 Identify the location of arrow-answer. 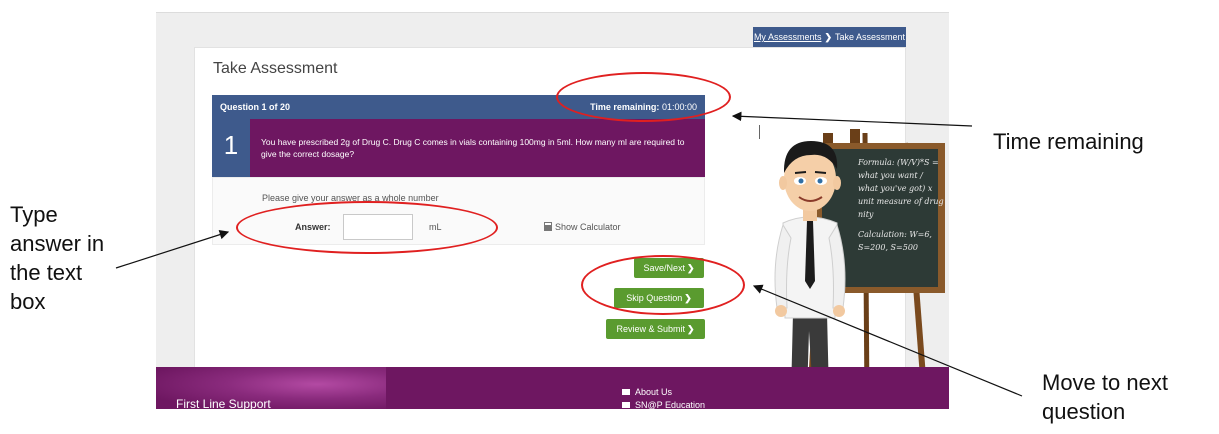
(172, 249).